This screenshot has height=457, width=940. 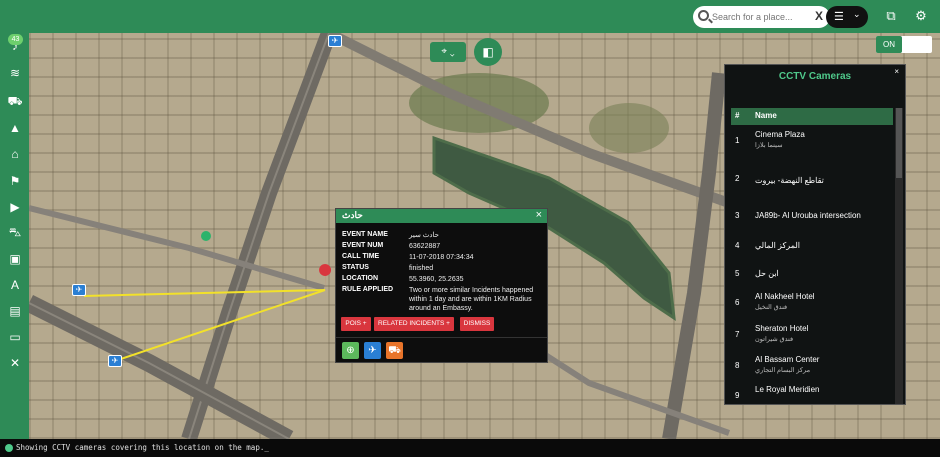 What do you see at coordinates (737, 273) in the screenshot?
I see `row-num: 5` at bounding box center [737, 273].